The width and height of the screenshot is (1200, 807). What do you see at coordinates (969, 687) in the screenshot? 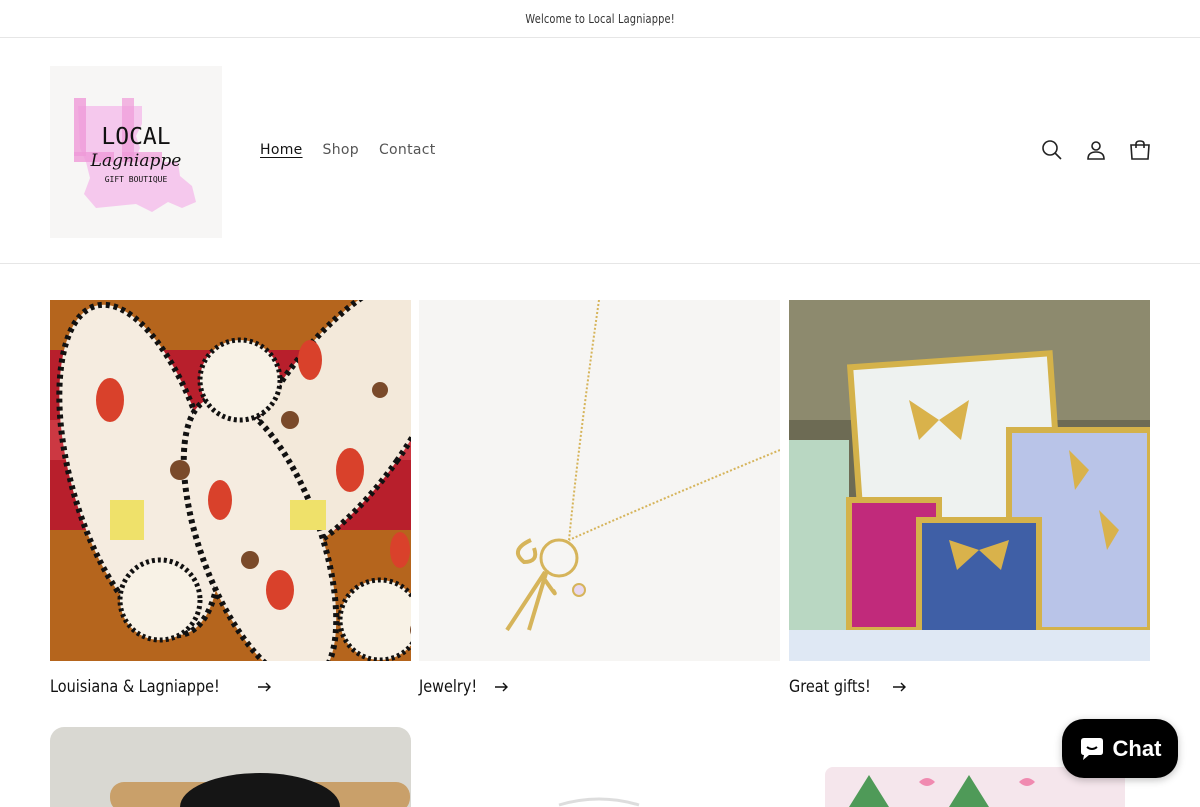
I see `collection-title-gifts: Great gifts!` at bounding box center [969, 687].